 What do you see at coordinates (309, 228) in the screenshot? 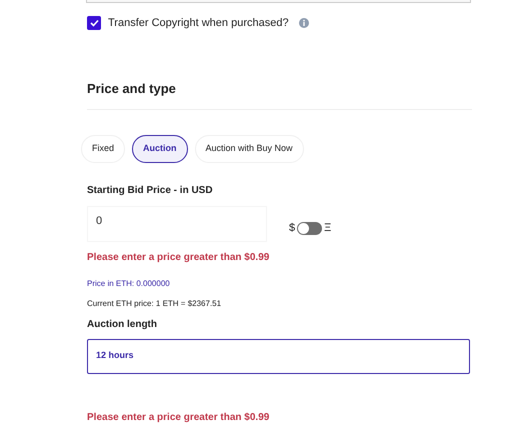
I see `currency-toggle` at bounding box center [309, 228].